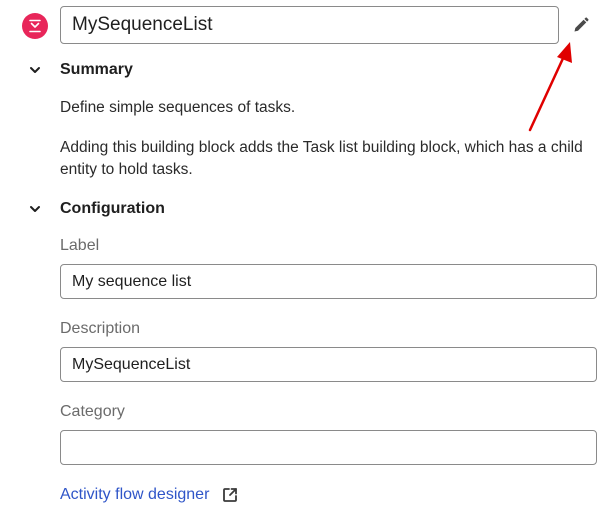 The image size is (613, 526). Describe the element at coordinates (112, 208) in the screenshot. I see `configuration-title: Configuration` at that location.